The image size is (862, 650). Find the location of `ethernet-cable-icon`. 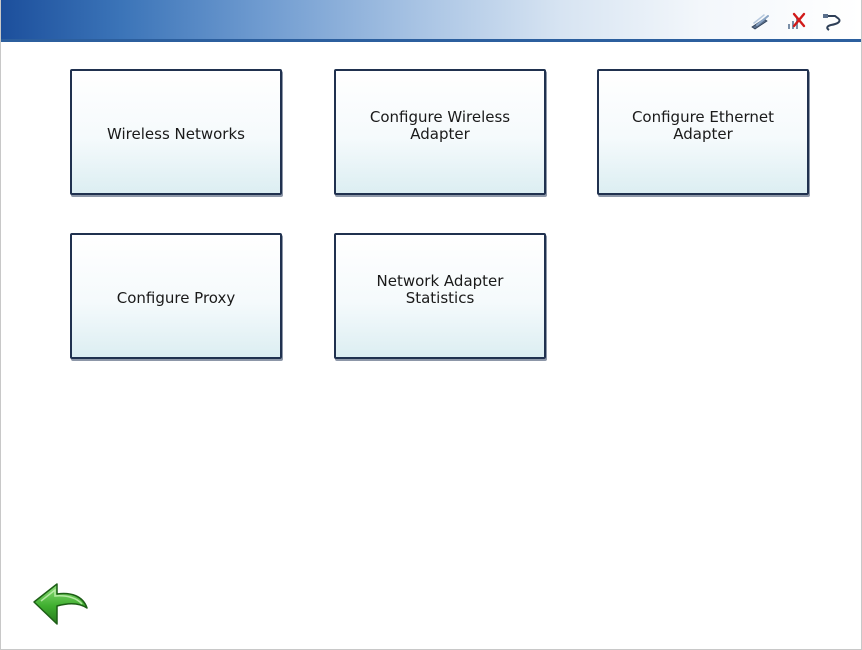

ethernet-cable-icon is located at coordinates (832, 21).